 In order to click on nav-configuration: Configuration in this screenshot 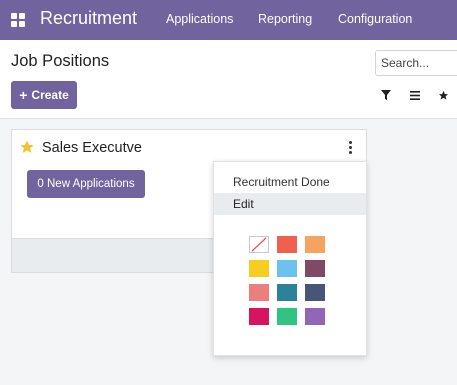, I will do `click(375, 19)`.